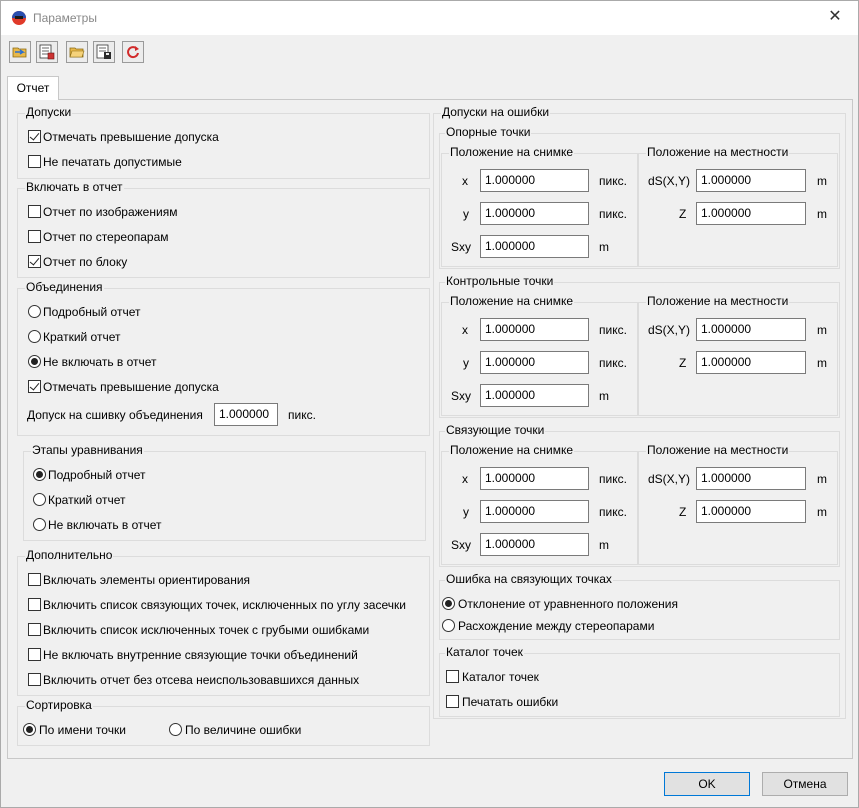 The image size is (859, 808). What do you see at coordinates (64, 287) in the screenshot?
I see `merges-group-title: Объединения` at bounding box center [64, 287].